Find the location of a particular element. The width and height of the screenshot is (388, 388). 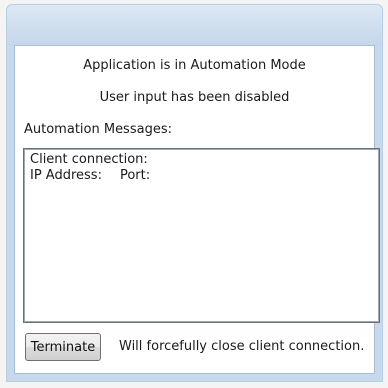

port-label: Port: is located at coordinates (135, 175).